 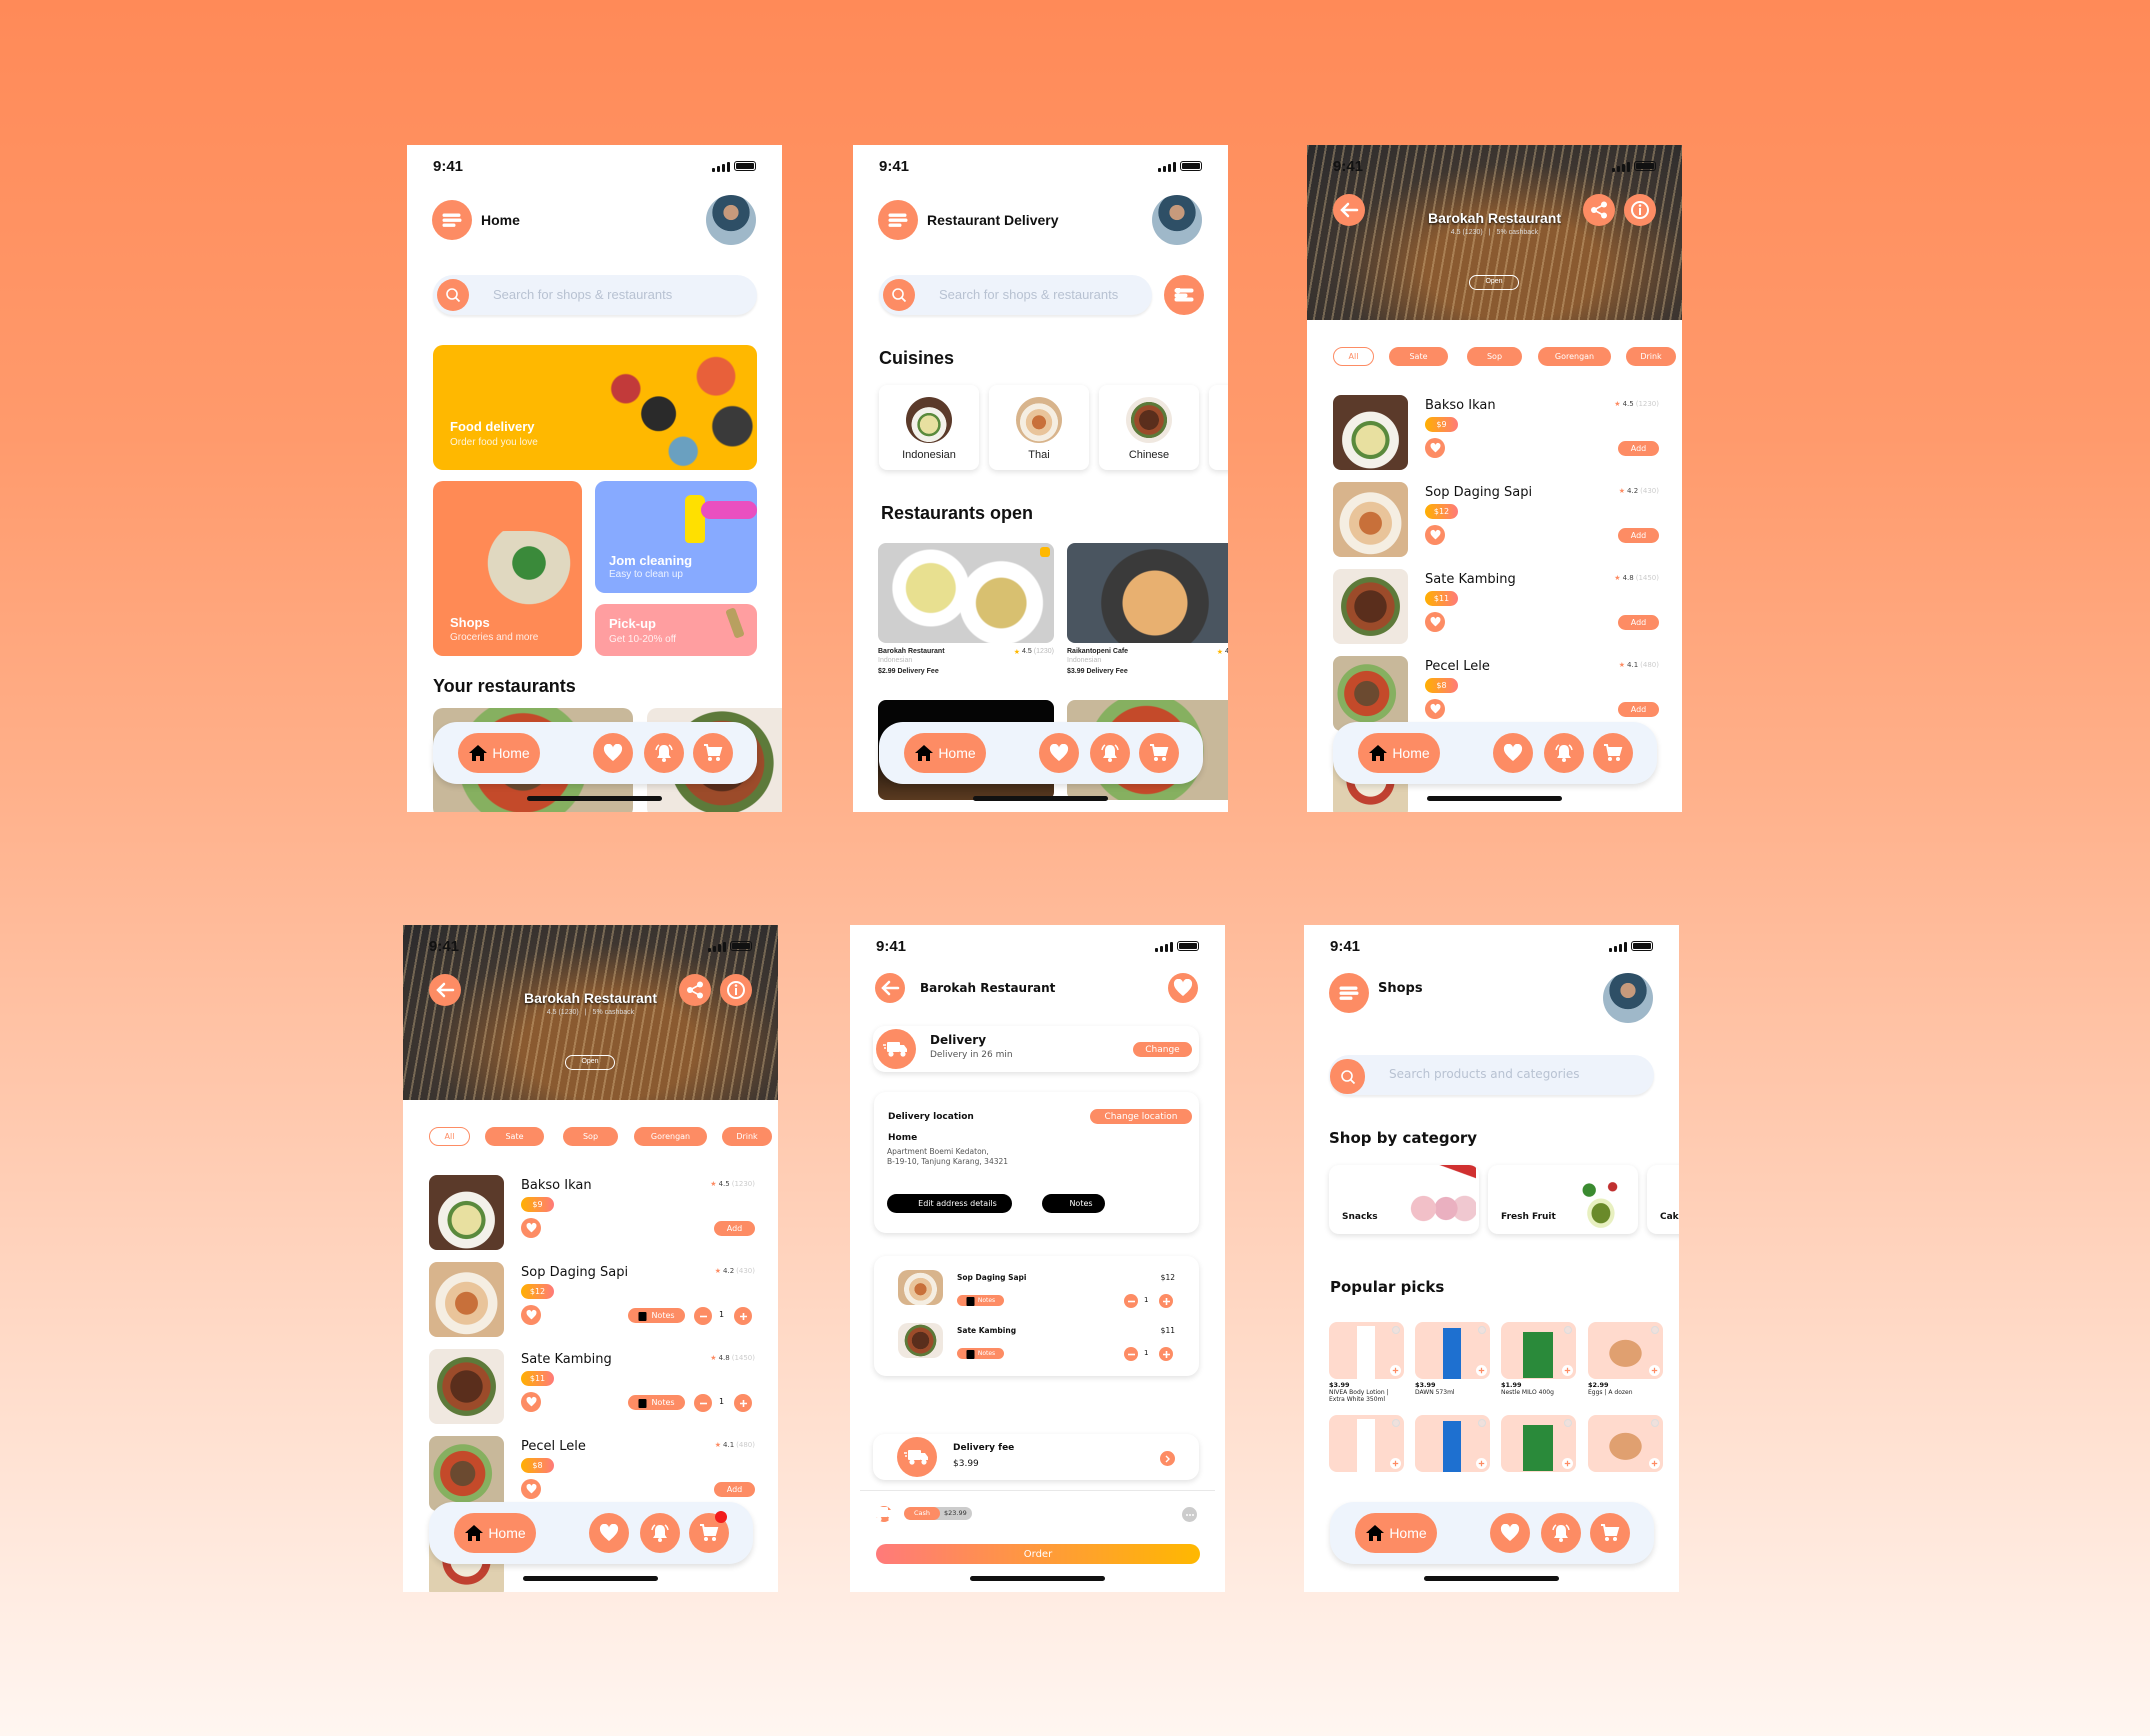 What do you see at coordinates (1404, 1199) in the screenshot?
I see `category-card: Snacks` at bounding box center [1404, 1199].